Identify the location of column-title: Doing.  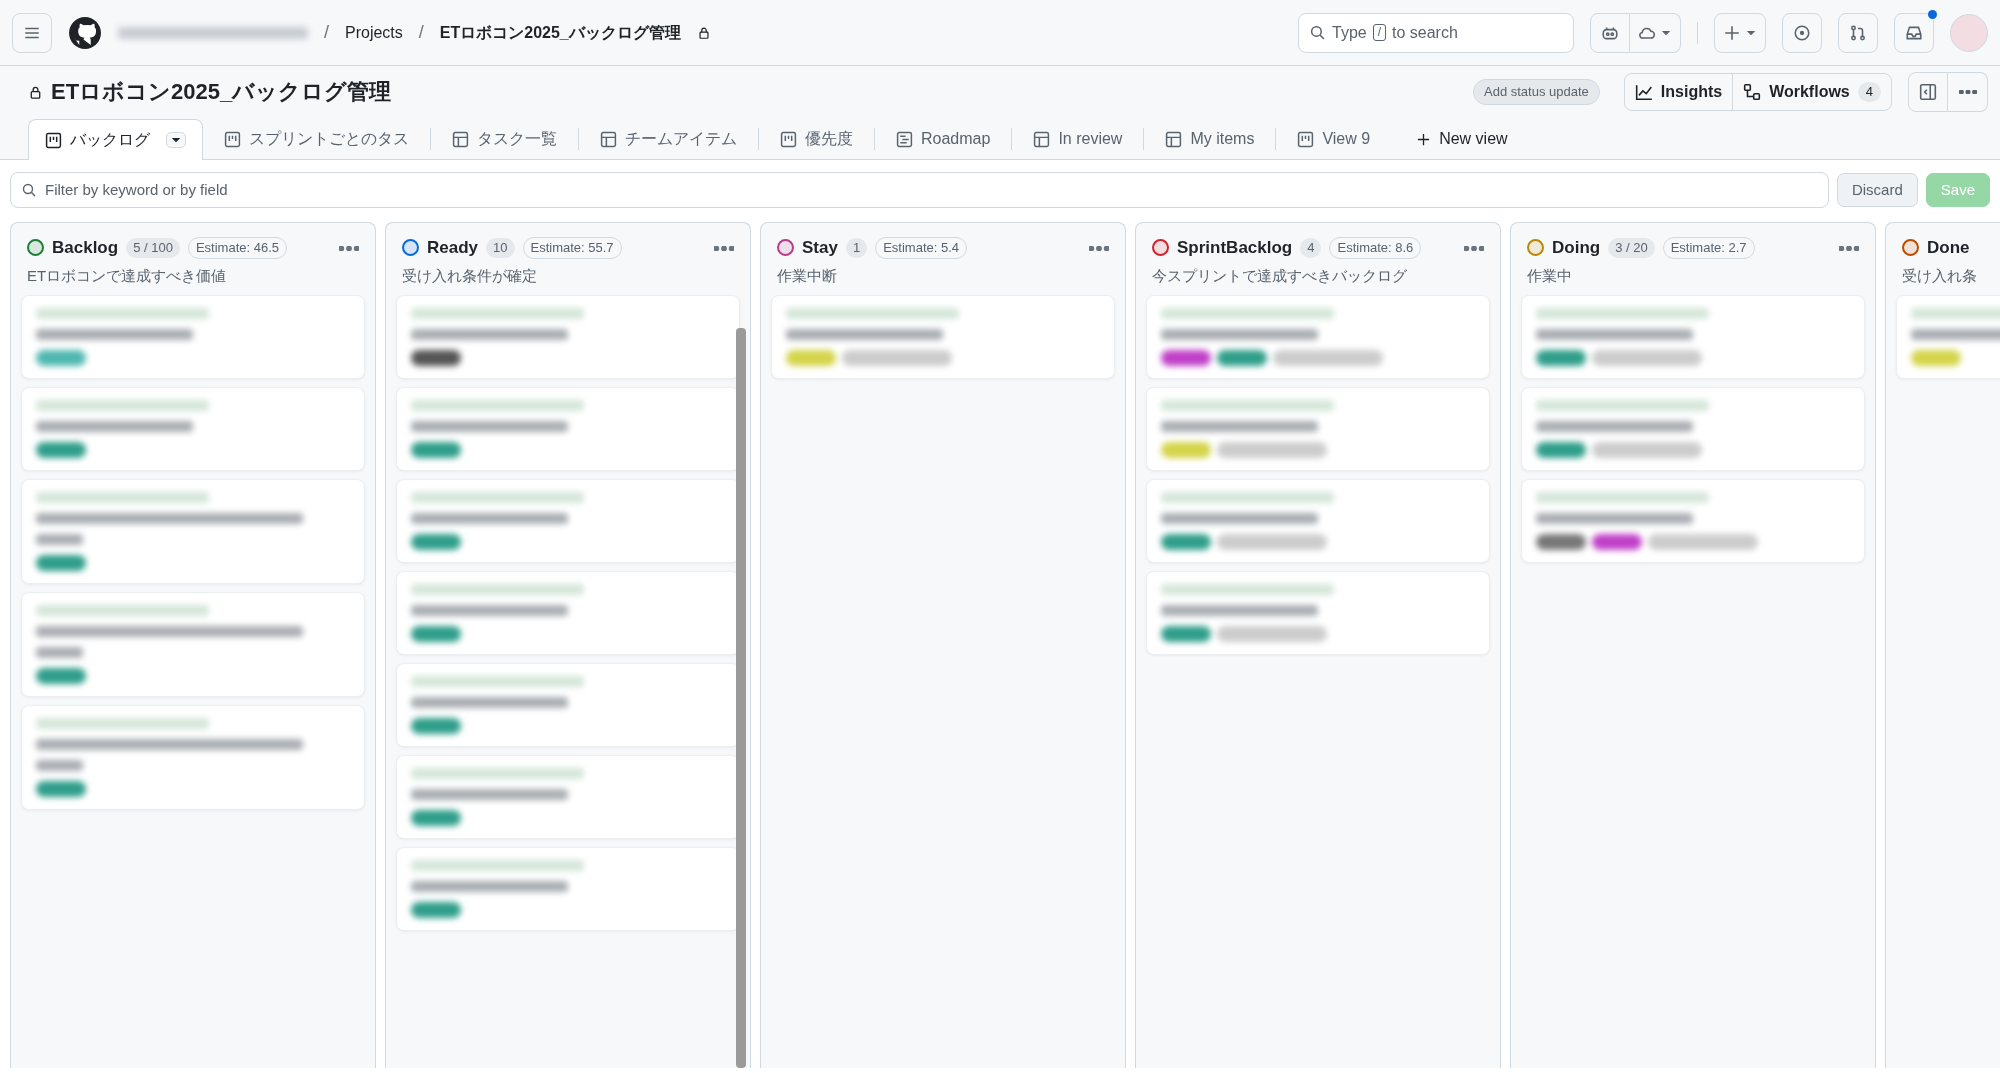
(1576, 248).